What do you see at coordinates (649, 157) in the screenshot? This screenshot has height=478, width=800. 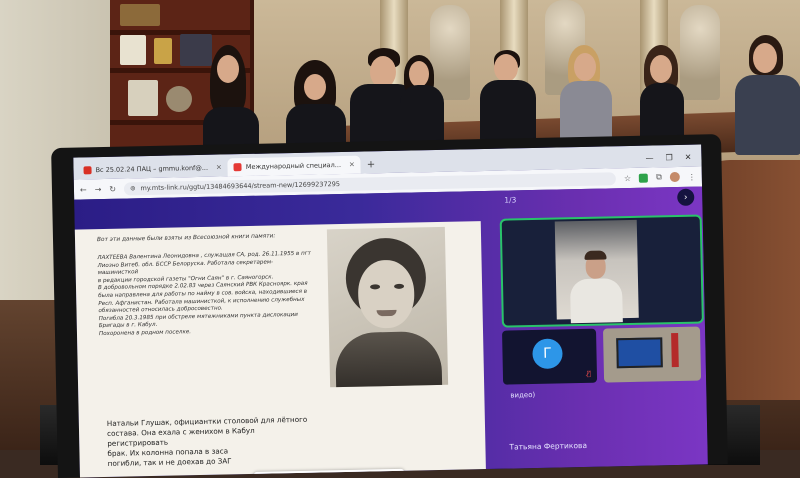 I see `minimize-icon: —` at bounding box center [649, 157].